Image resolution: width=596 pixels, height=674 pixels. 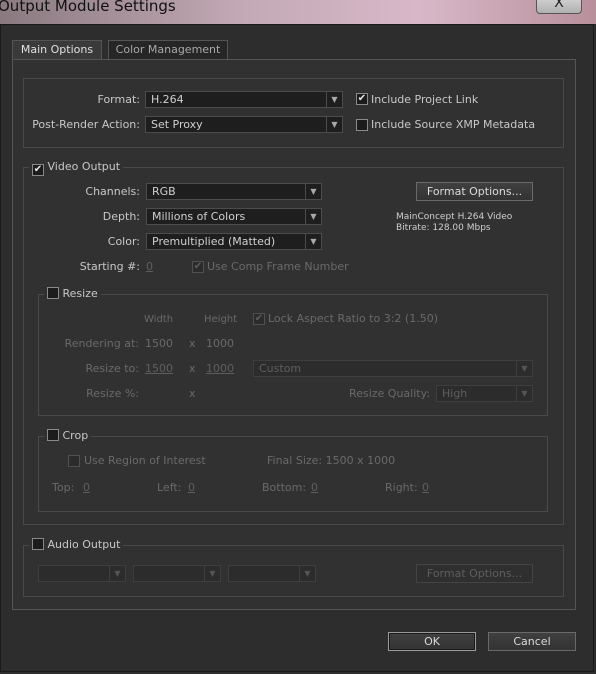 I want to click on resize-legend: Resize, so click(x=72, y=294).